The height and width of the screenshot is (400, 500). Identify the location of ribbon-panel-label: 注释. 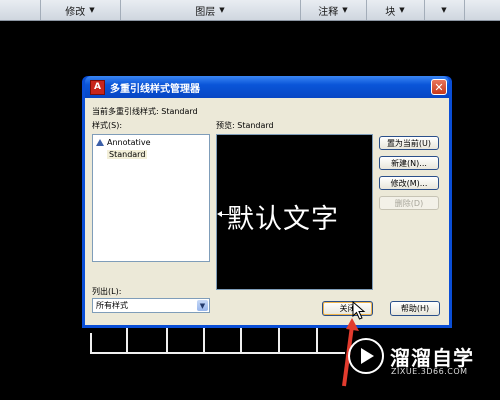
(328, 12).